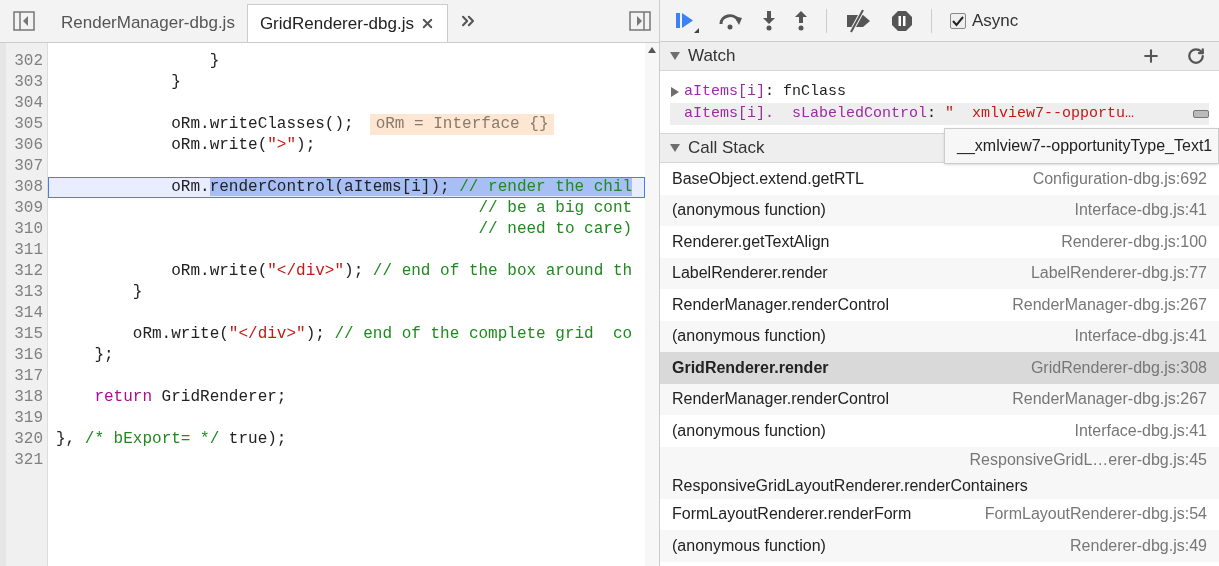 This screenshot has height=566, width=1219. Describe the element at coordinates (347, 23) in the screenshot. I see `file-tab: GridRenderer-dbg.js` at that location.